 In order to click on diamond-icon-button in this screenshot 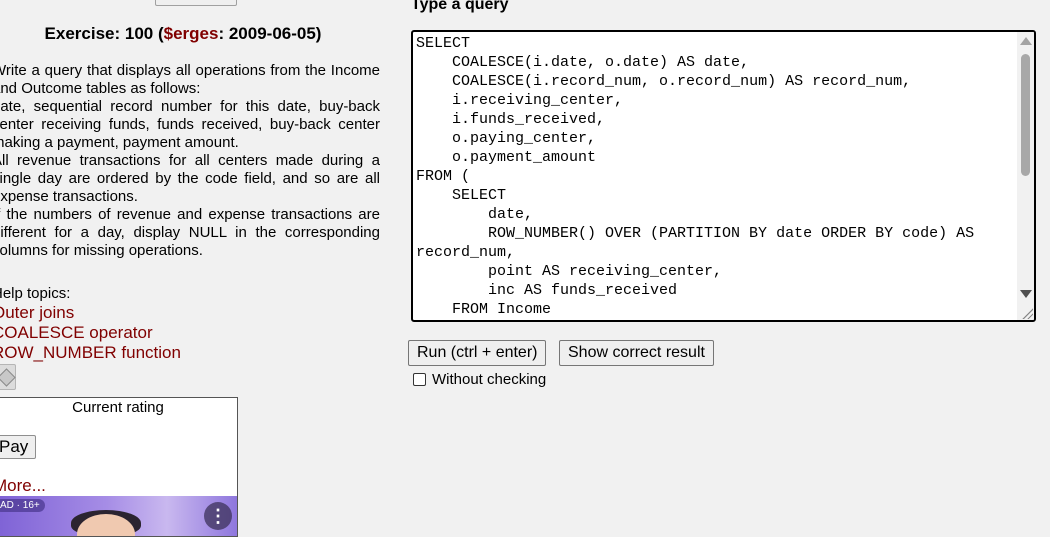, I will do `click(8, 377)`.